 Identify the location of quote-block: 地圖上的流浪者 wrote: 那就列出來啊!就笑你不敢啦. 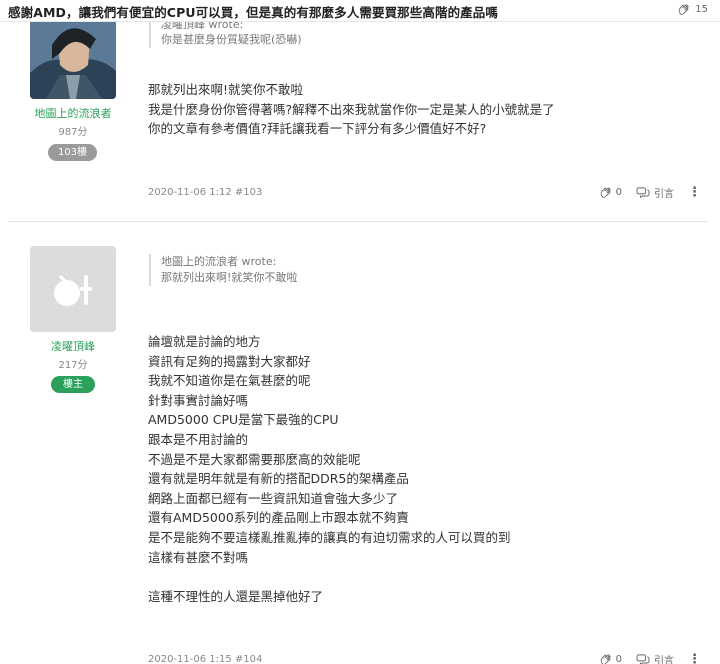
(223, 270).